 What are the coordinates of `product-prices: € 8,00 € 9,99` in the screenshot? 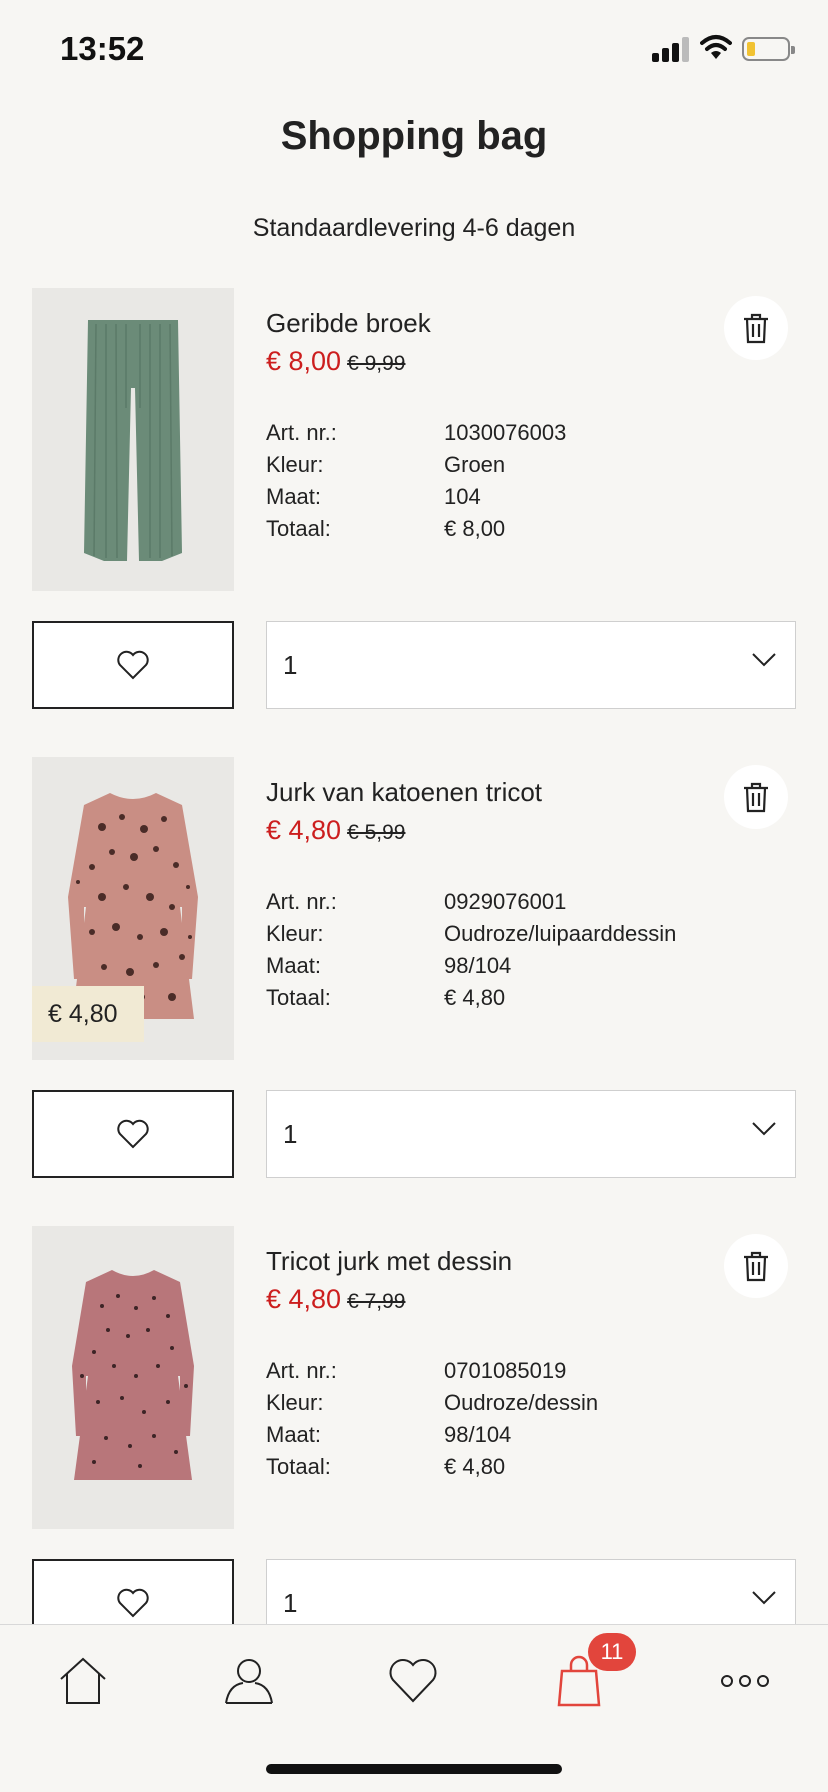 It's located at (335, 361).